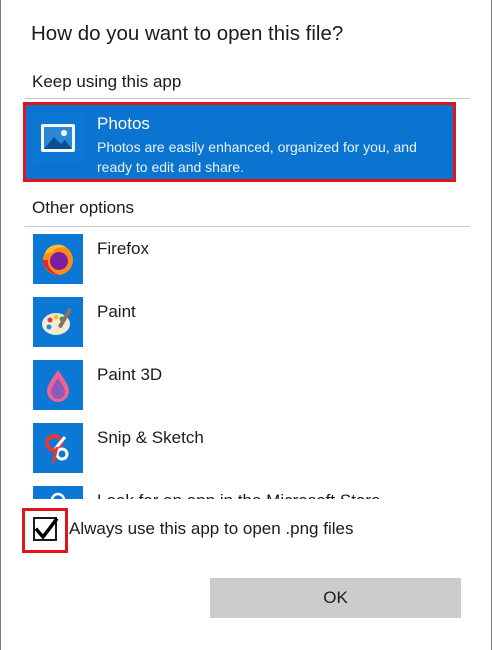  Describe the element at coordinates (107, 81) in the screenshot. I see `keep-using-heading: Keep using this app` at that location.